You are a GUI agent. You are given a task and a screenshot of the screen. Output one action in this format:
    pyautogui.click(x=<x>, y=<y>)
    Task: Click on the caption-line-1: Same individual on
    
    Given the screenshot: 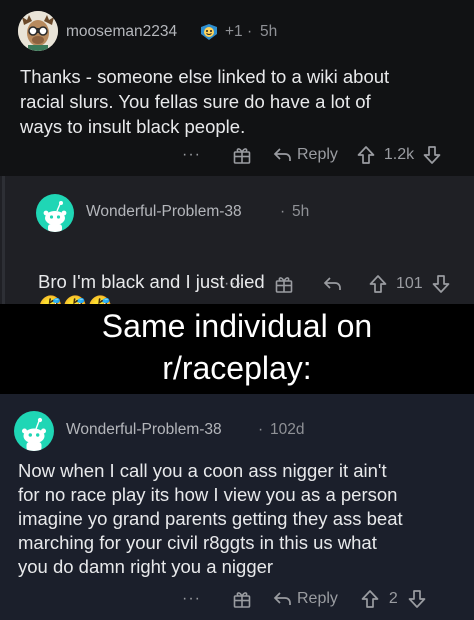 What is the action you would take?
    pyautogui.click(x=237, y=326)
    